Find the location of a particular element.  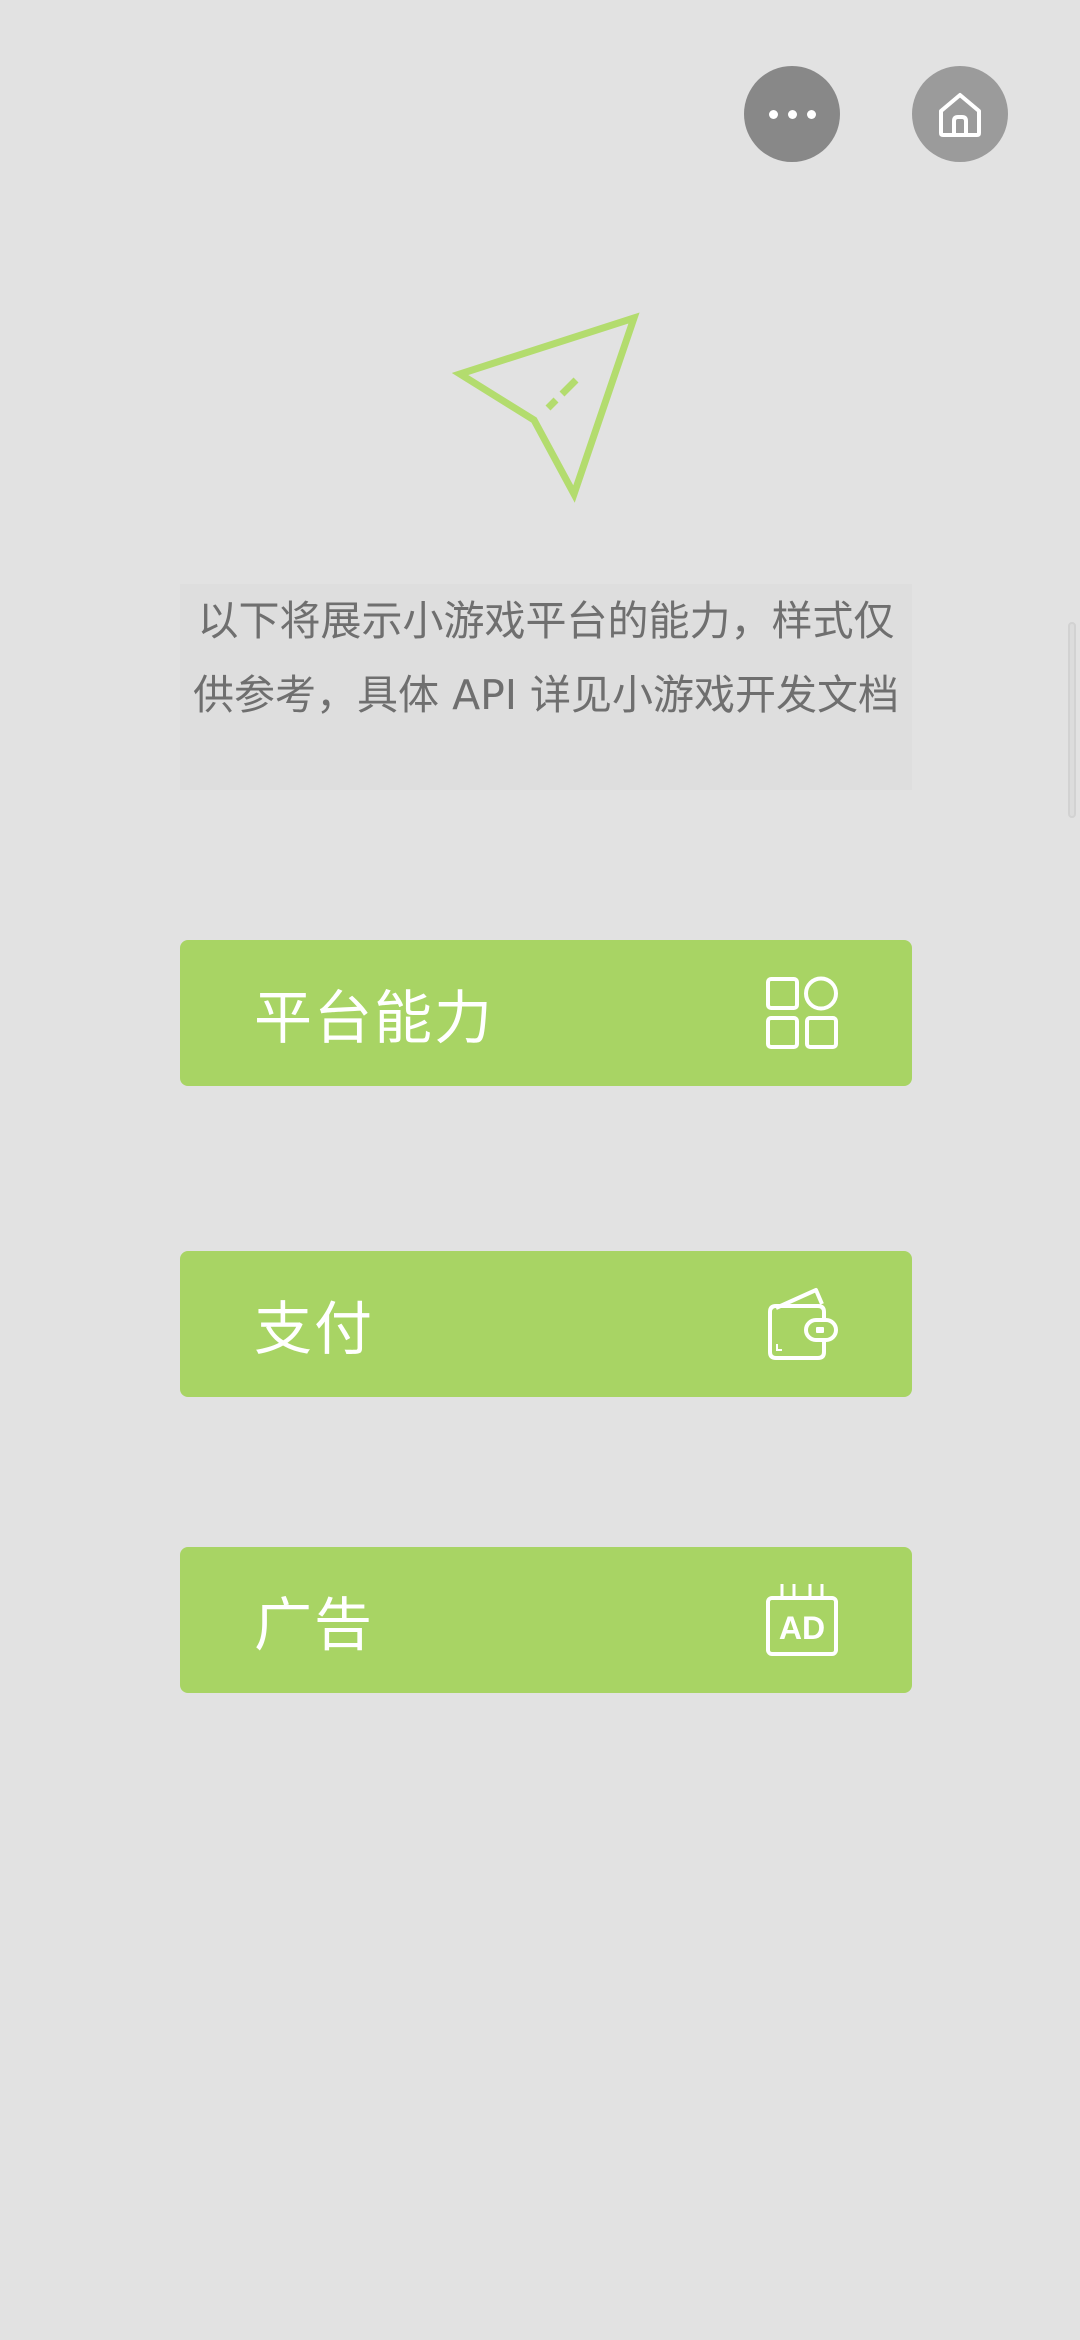

intro-text: 以下将展示小游戏平台的能力，样式仅供参考，具体 API 详见小游戏开发文档 is located at coordinates (546, 687).